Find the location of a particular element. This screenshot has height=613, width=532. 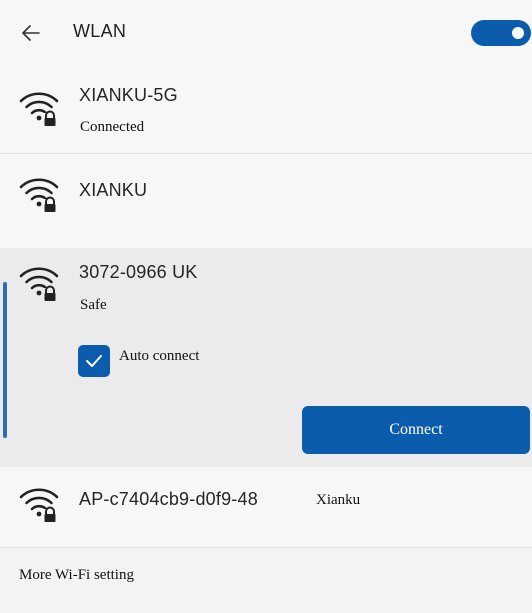

checkbox-box is located at coordinates (94, 361).